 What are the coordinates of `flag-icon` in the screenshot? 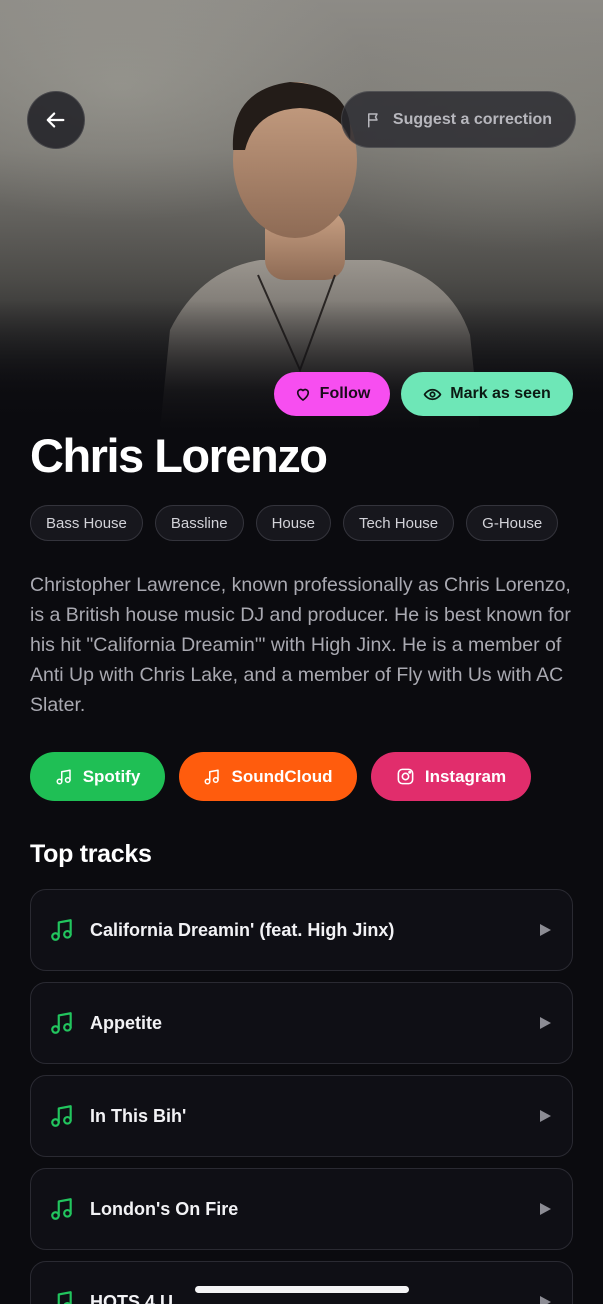 It's located at (372, 119).